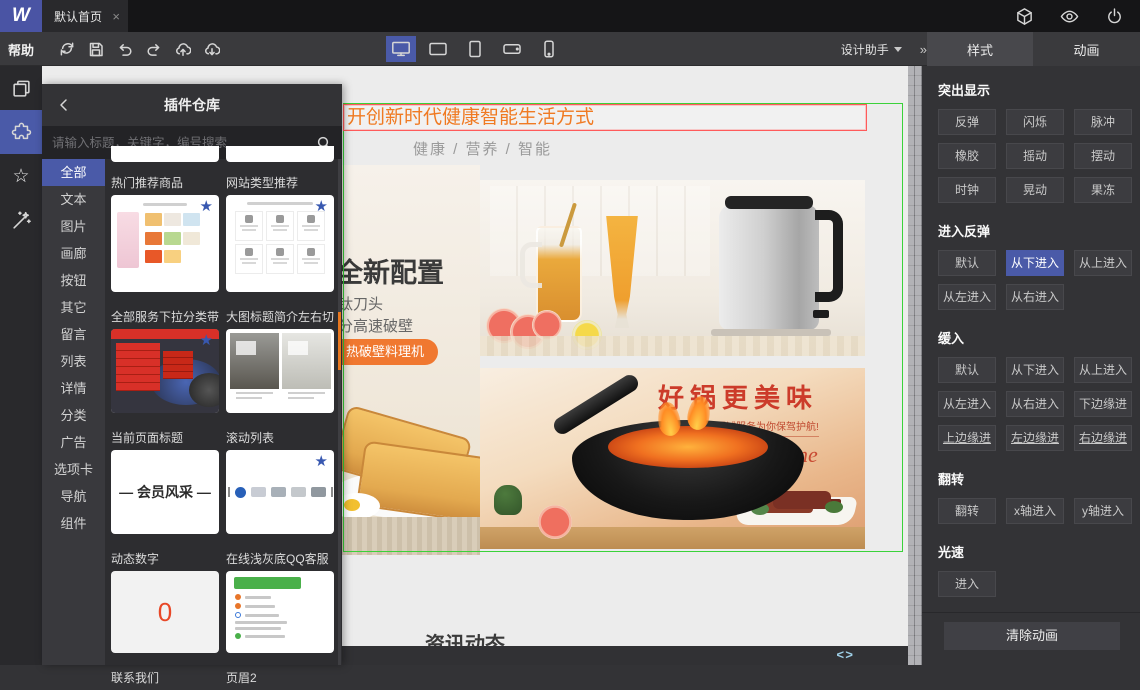  Describe the element at coordinates (125, 49) in the screenshot. I see `undo-icon` at that location.